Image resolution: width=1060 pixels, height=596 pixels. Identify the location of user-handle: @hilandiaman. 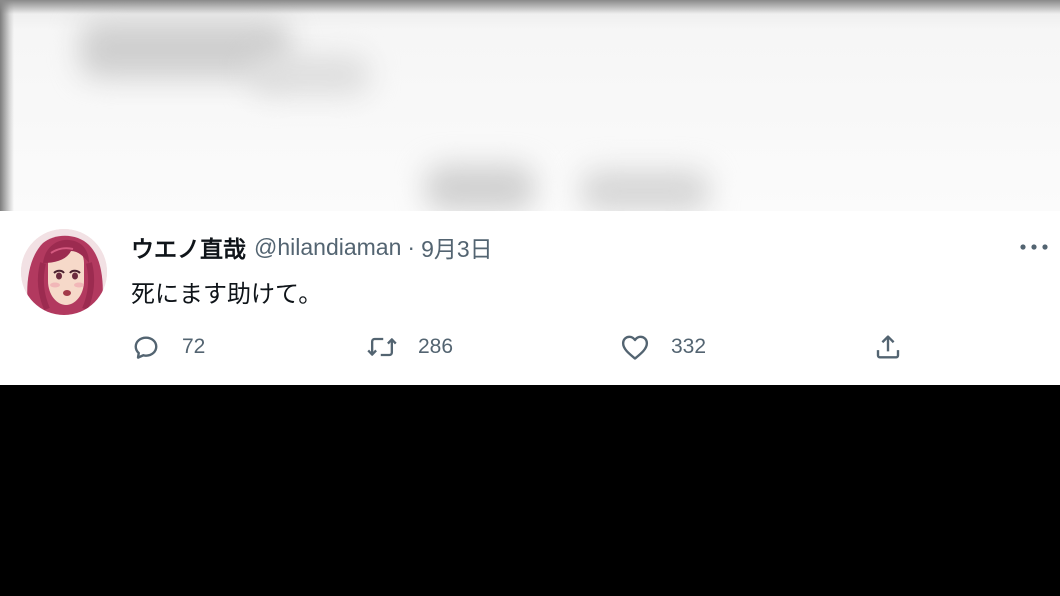
(327, 247).